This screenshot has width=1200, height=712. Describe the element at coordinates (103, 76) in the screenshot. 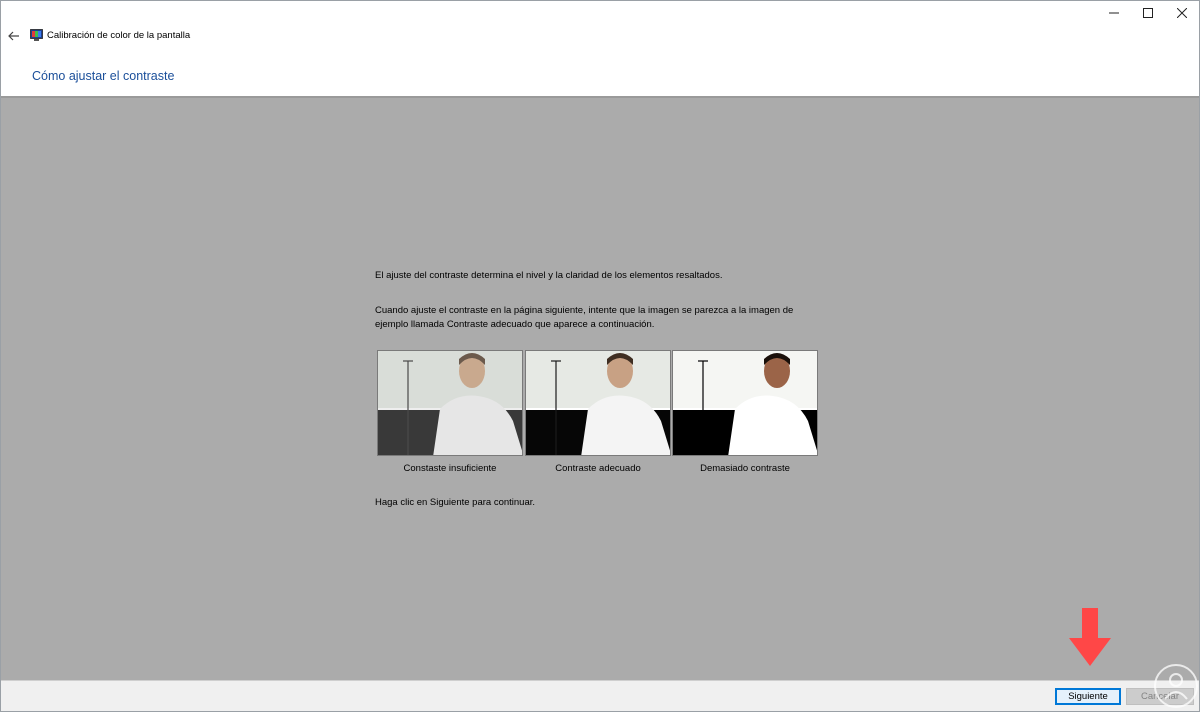

I see `page-title: Cómo ajustar el contraste` at that location.